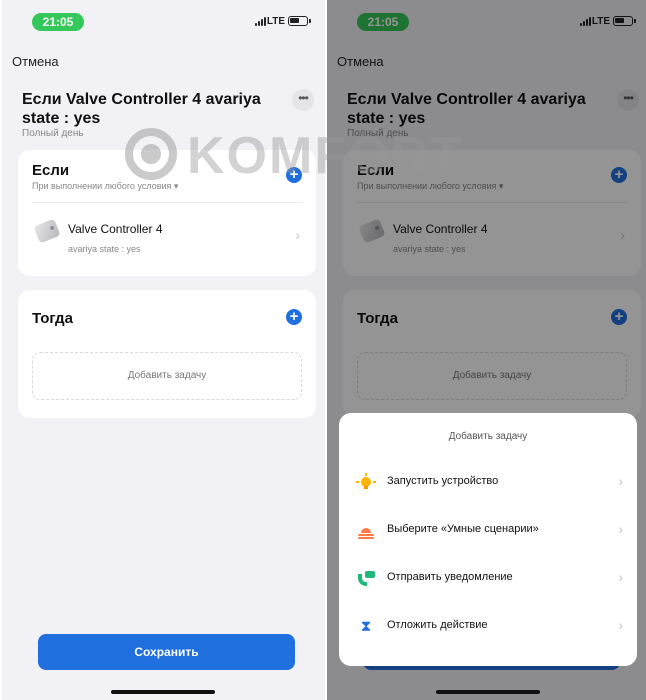  What do you see at coordinates (167, 235) in the screenshot?
I see `condition-row: Valve Controller 4 avariya state : yes ›` at bounding box center [167, 235].